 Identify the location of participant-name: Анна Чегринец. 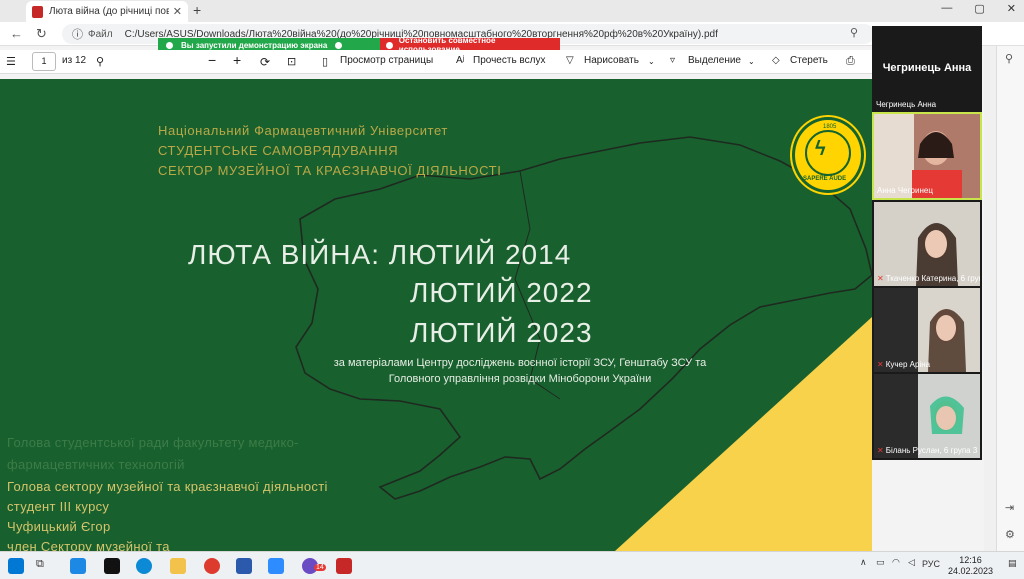
(905, 190).